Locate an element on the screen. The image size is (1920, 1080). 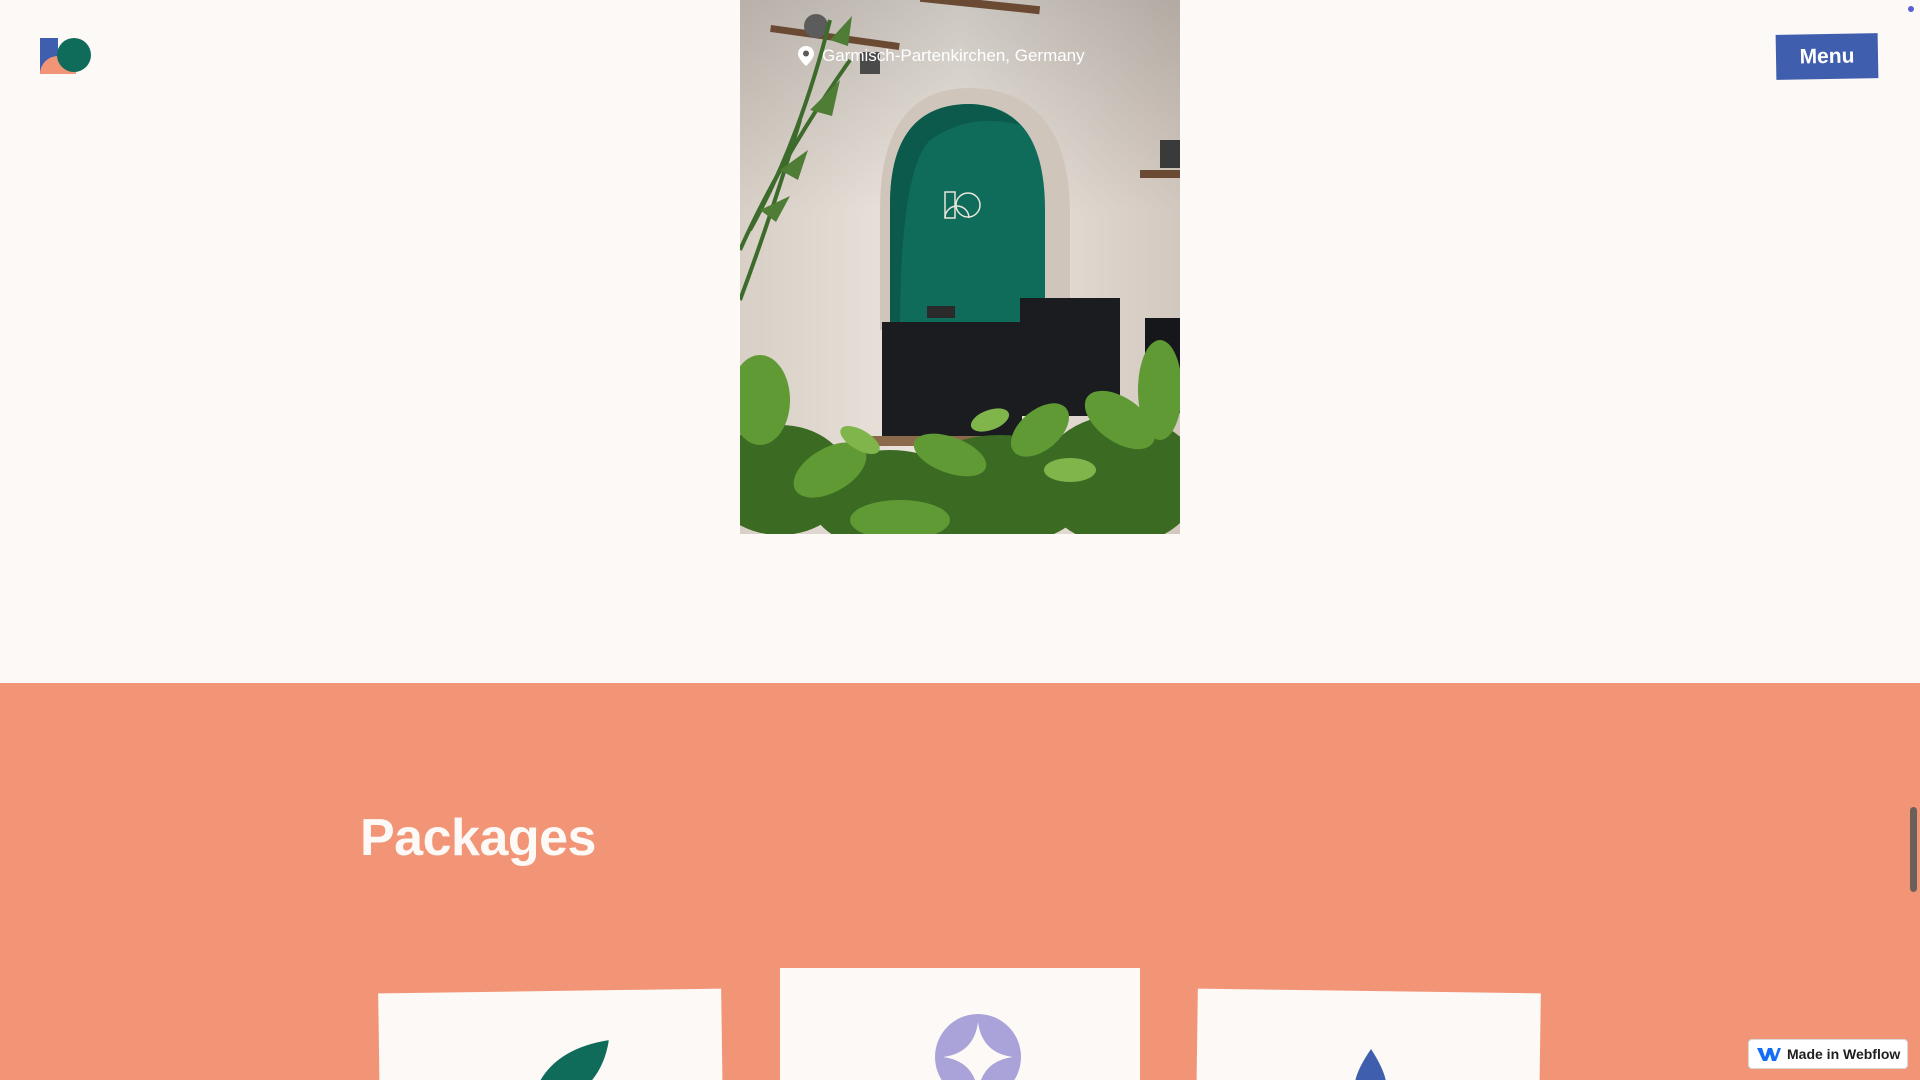
made-in-webflow-badge: Made in Webflow is located at coordinates (1828, 1054).